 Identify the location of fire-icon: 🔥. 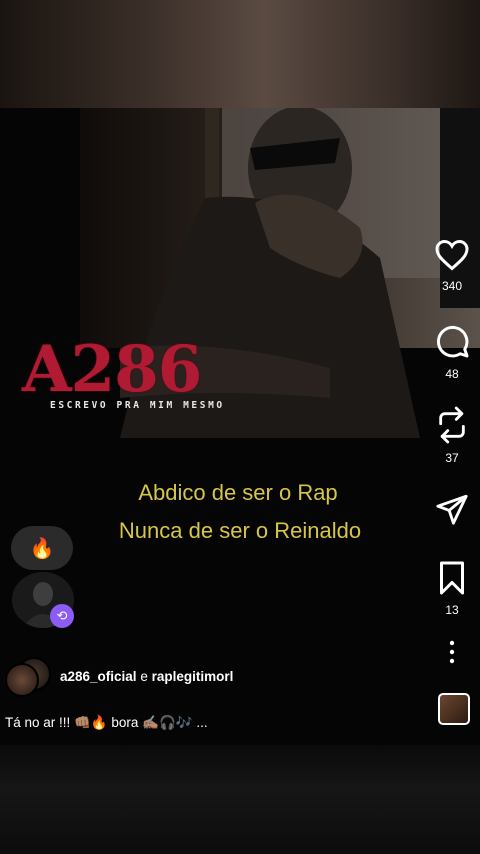
(42, 548).